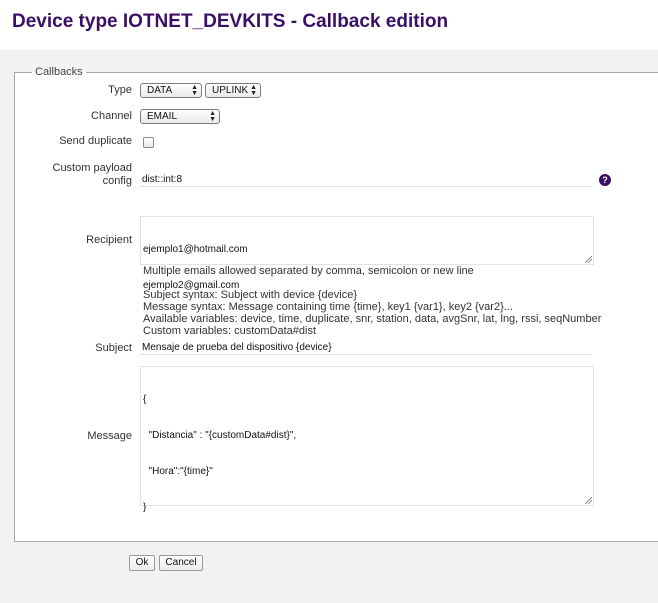 Image resolution: width=658 pixels, height=603 pixels. What do you see at coordinates (178, 471) in the screenshot?
I see `message-line-3: "Hora":"{time}"` at bounding box center [178, 471].